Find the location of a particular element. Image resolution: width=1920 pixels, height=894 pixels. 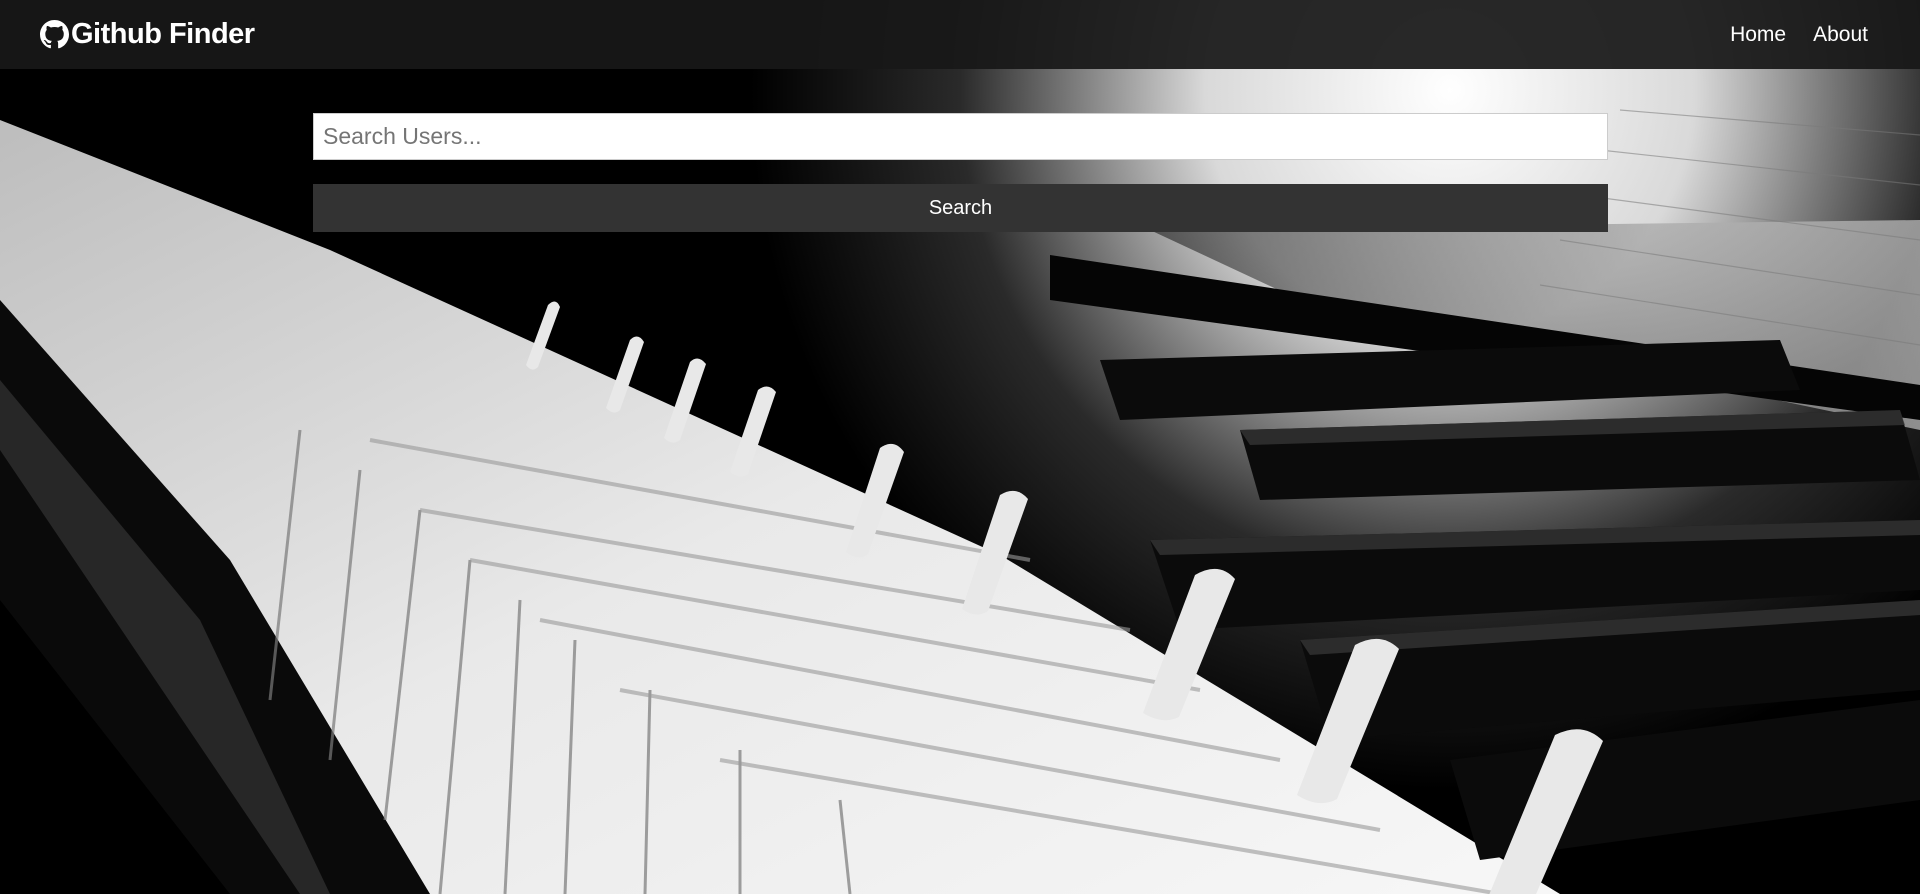

nav-about-link: About is located at coordinates (1840, 35).